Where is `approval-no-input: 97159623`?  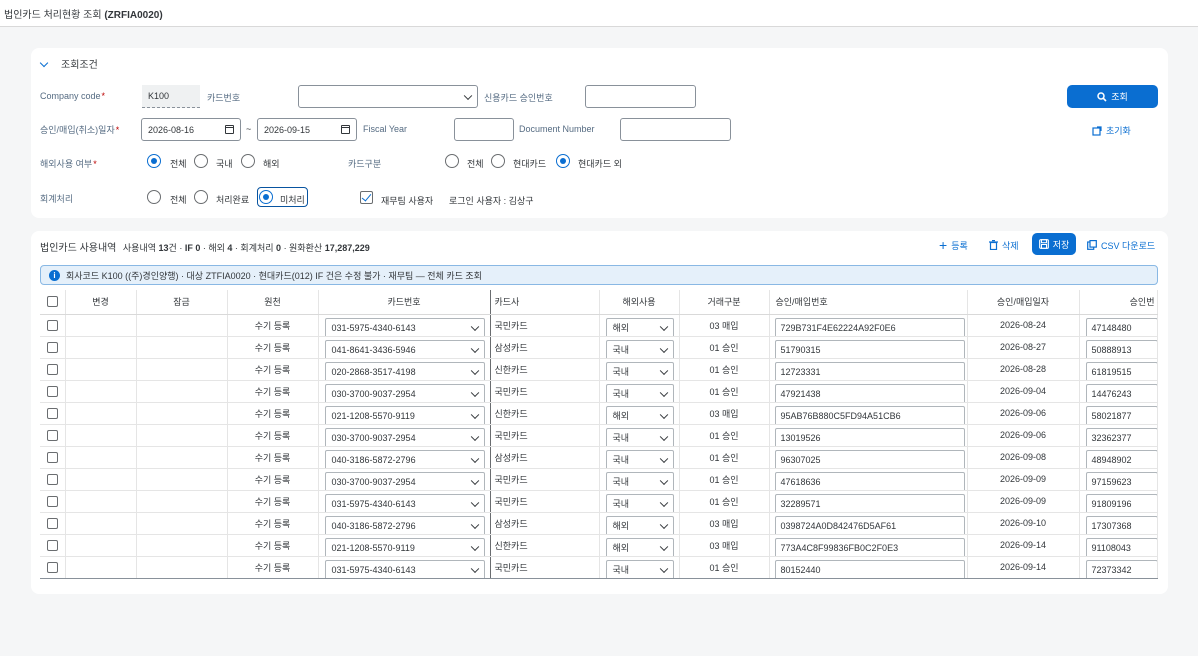 approval-no-input: 97159623 is located at coordinates (1120, 480).